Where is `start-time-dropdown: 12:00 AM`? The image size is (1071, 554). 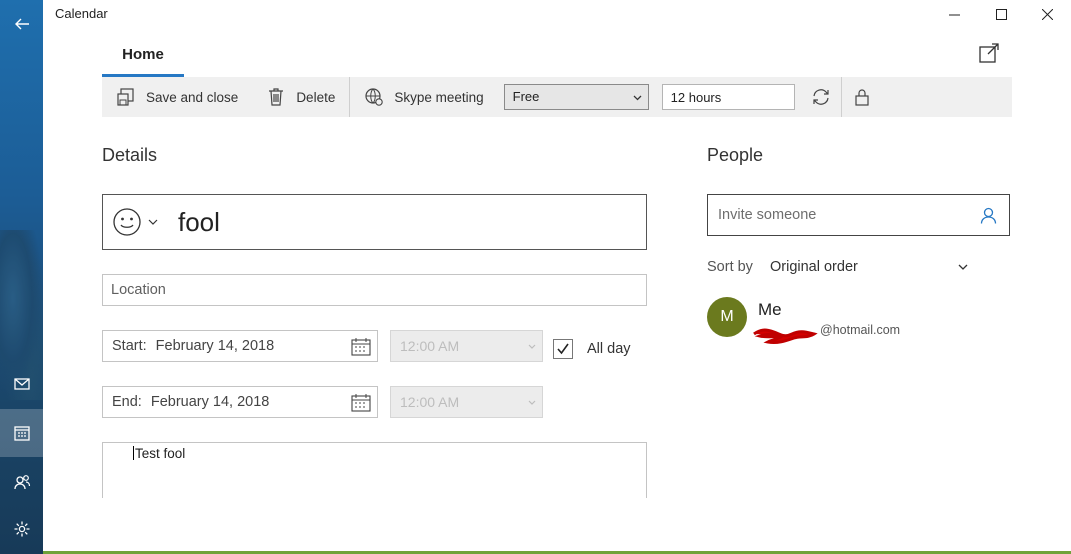 start-time-dropdown: 12:00 AM is located at coordinates (466, 346).